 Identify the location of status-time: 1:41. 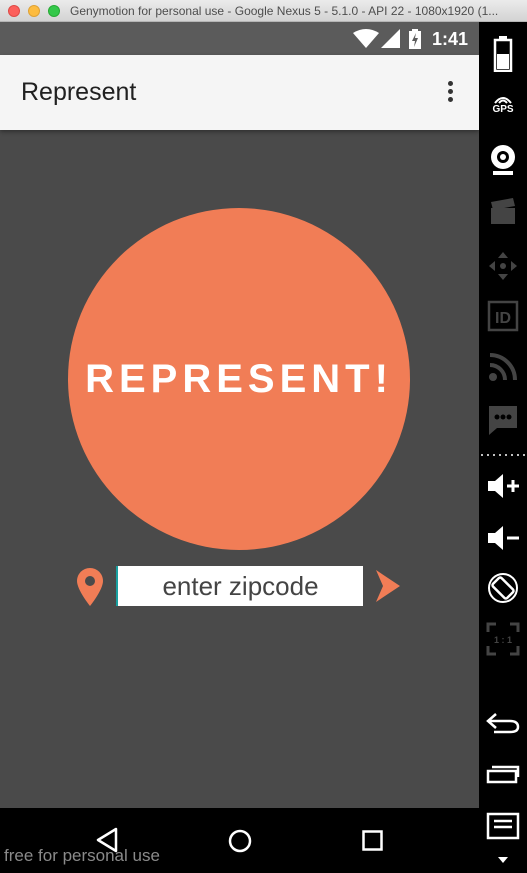
(450, 39).